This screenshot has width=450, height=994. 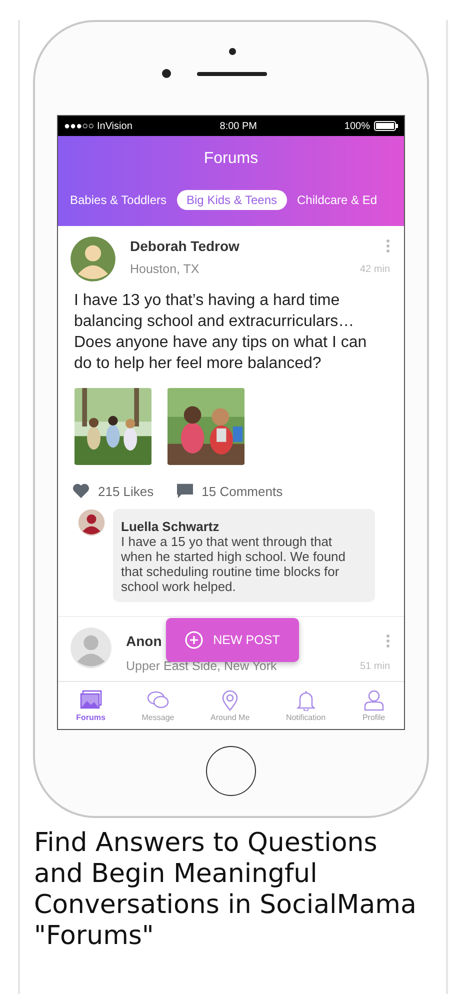 What do you see at coordinates (242, 491) in the screenshot?
I see `comments-count: 15 Comments` at bounding box center [242, 491].